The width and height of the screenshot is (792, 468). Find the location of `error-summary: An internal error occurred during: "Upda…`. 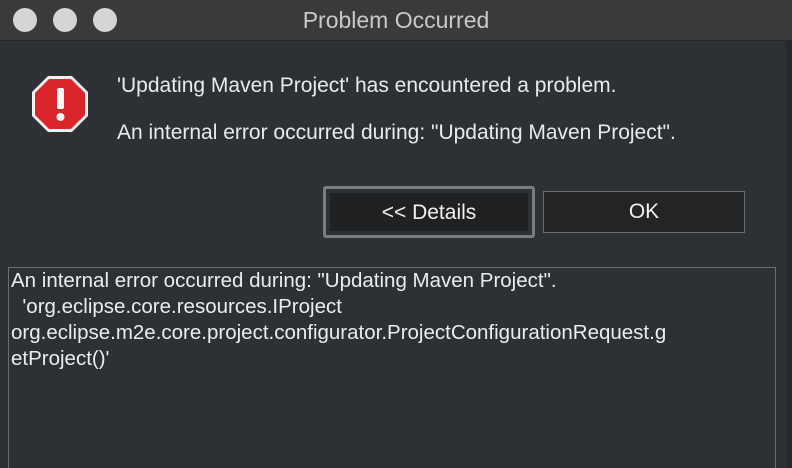

error-summary: An internal error occurred during: "Upda… is located at coordinates (396, 132).